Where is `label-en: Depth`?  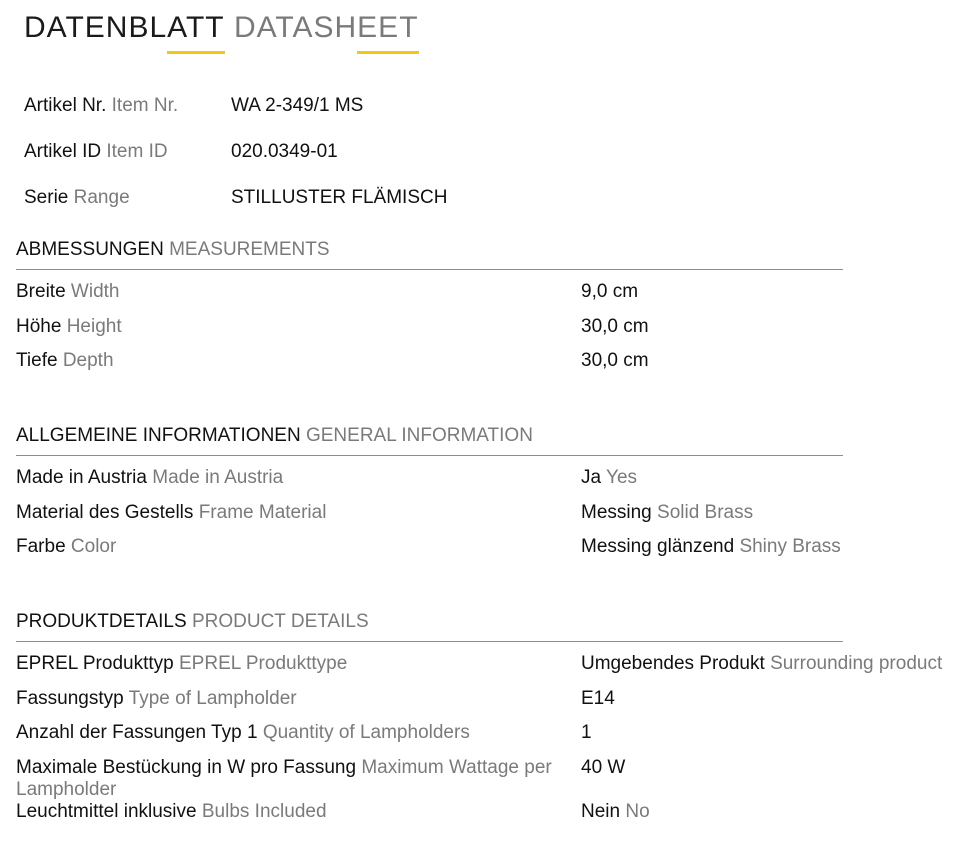 label-en: Depth is located at coordinates (88, 360).